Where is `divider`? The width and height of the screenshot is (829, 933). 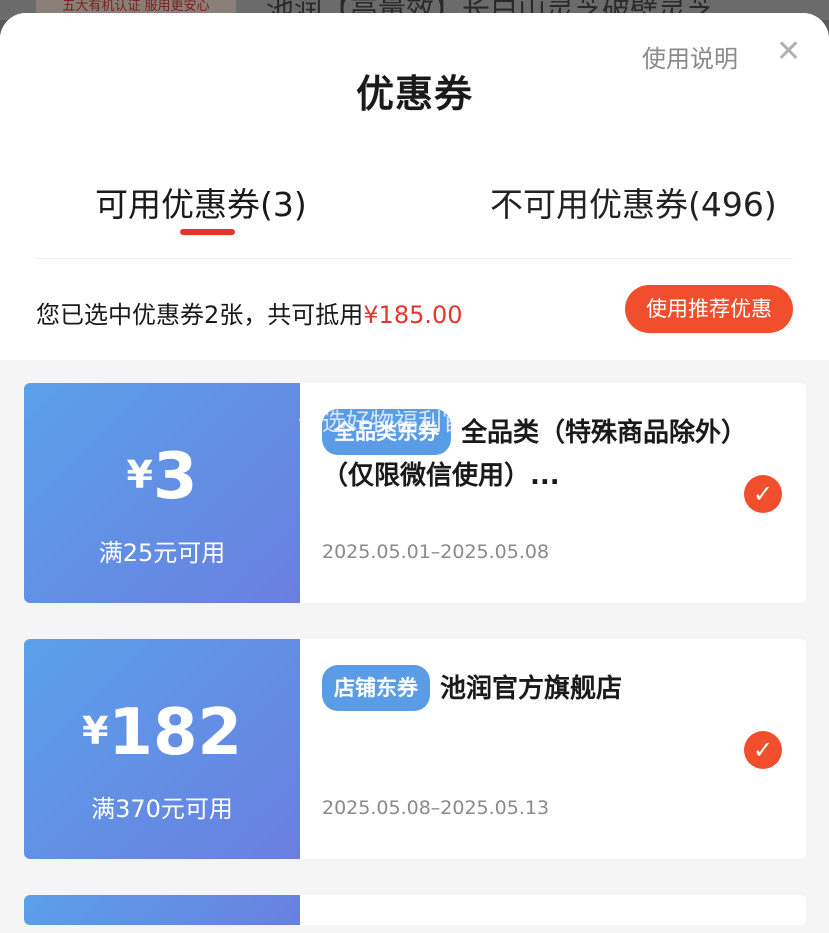
divider is located at coordinates (414, 258).